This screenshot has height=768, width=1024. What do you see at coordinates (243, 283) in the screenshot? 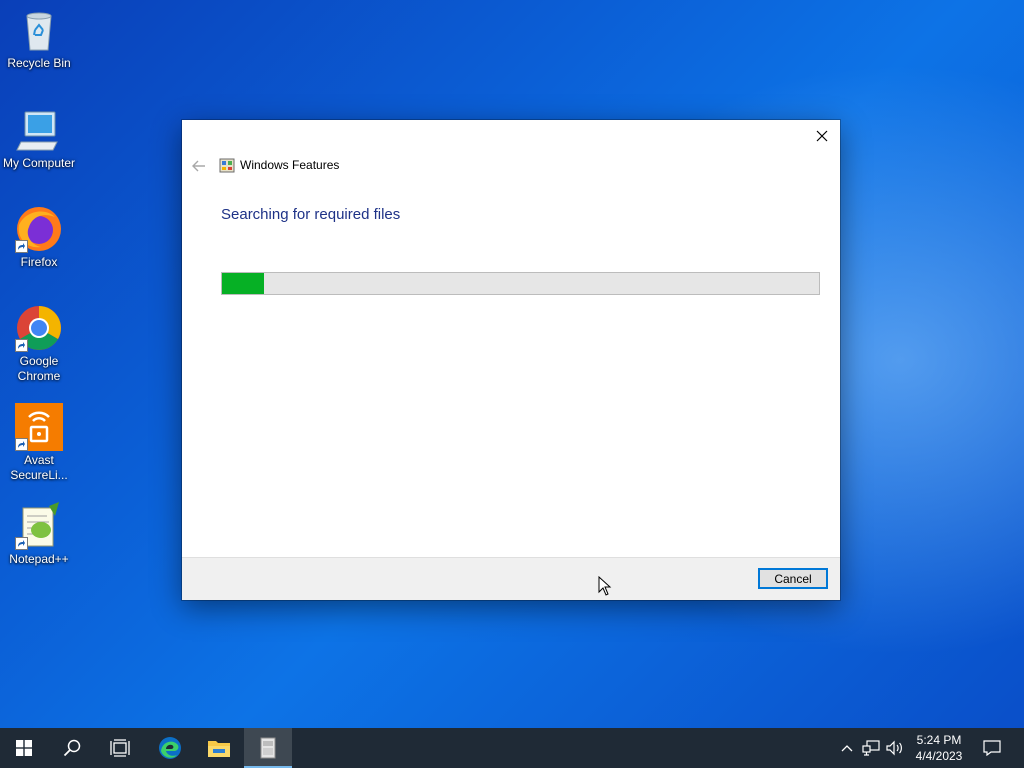
I see `progress-bar-fill` at bounding box center [243, 283].